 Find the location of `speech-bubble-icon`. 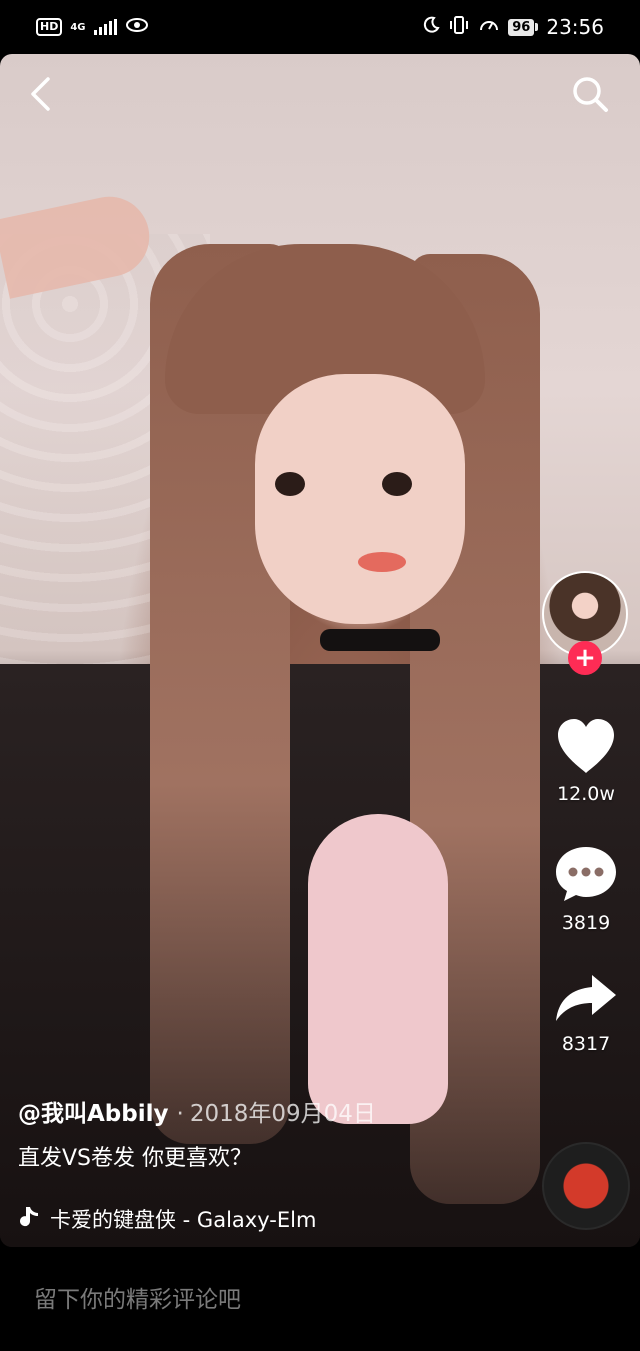

speech-bubble-icon is located at coordinates (586, 876).